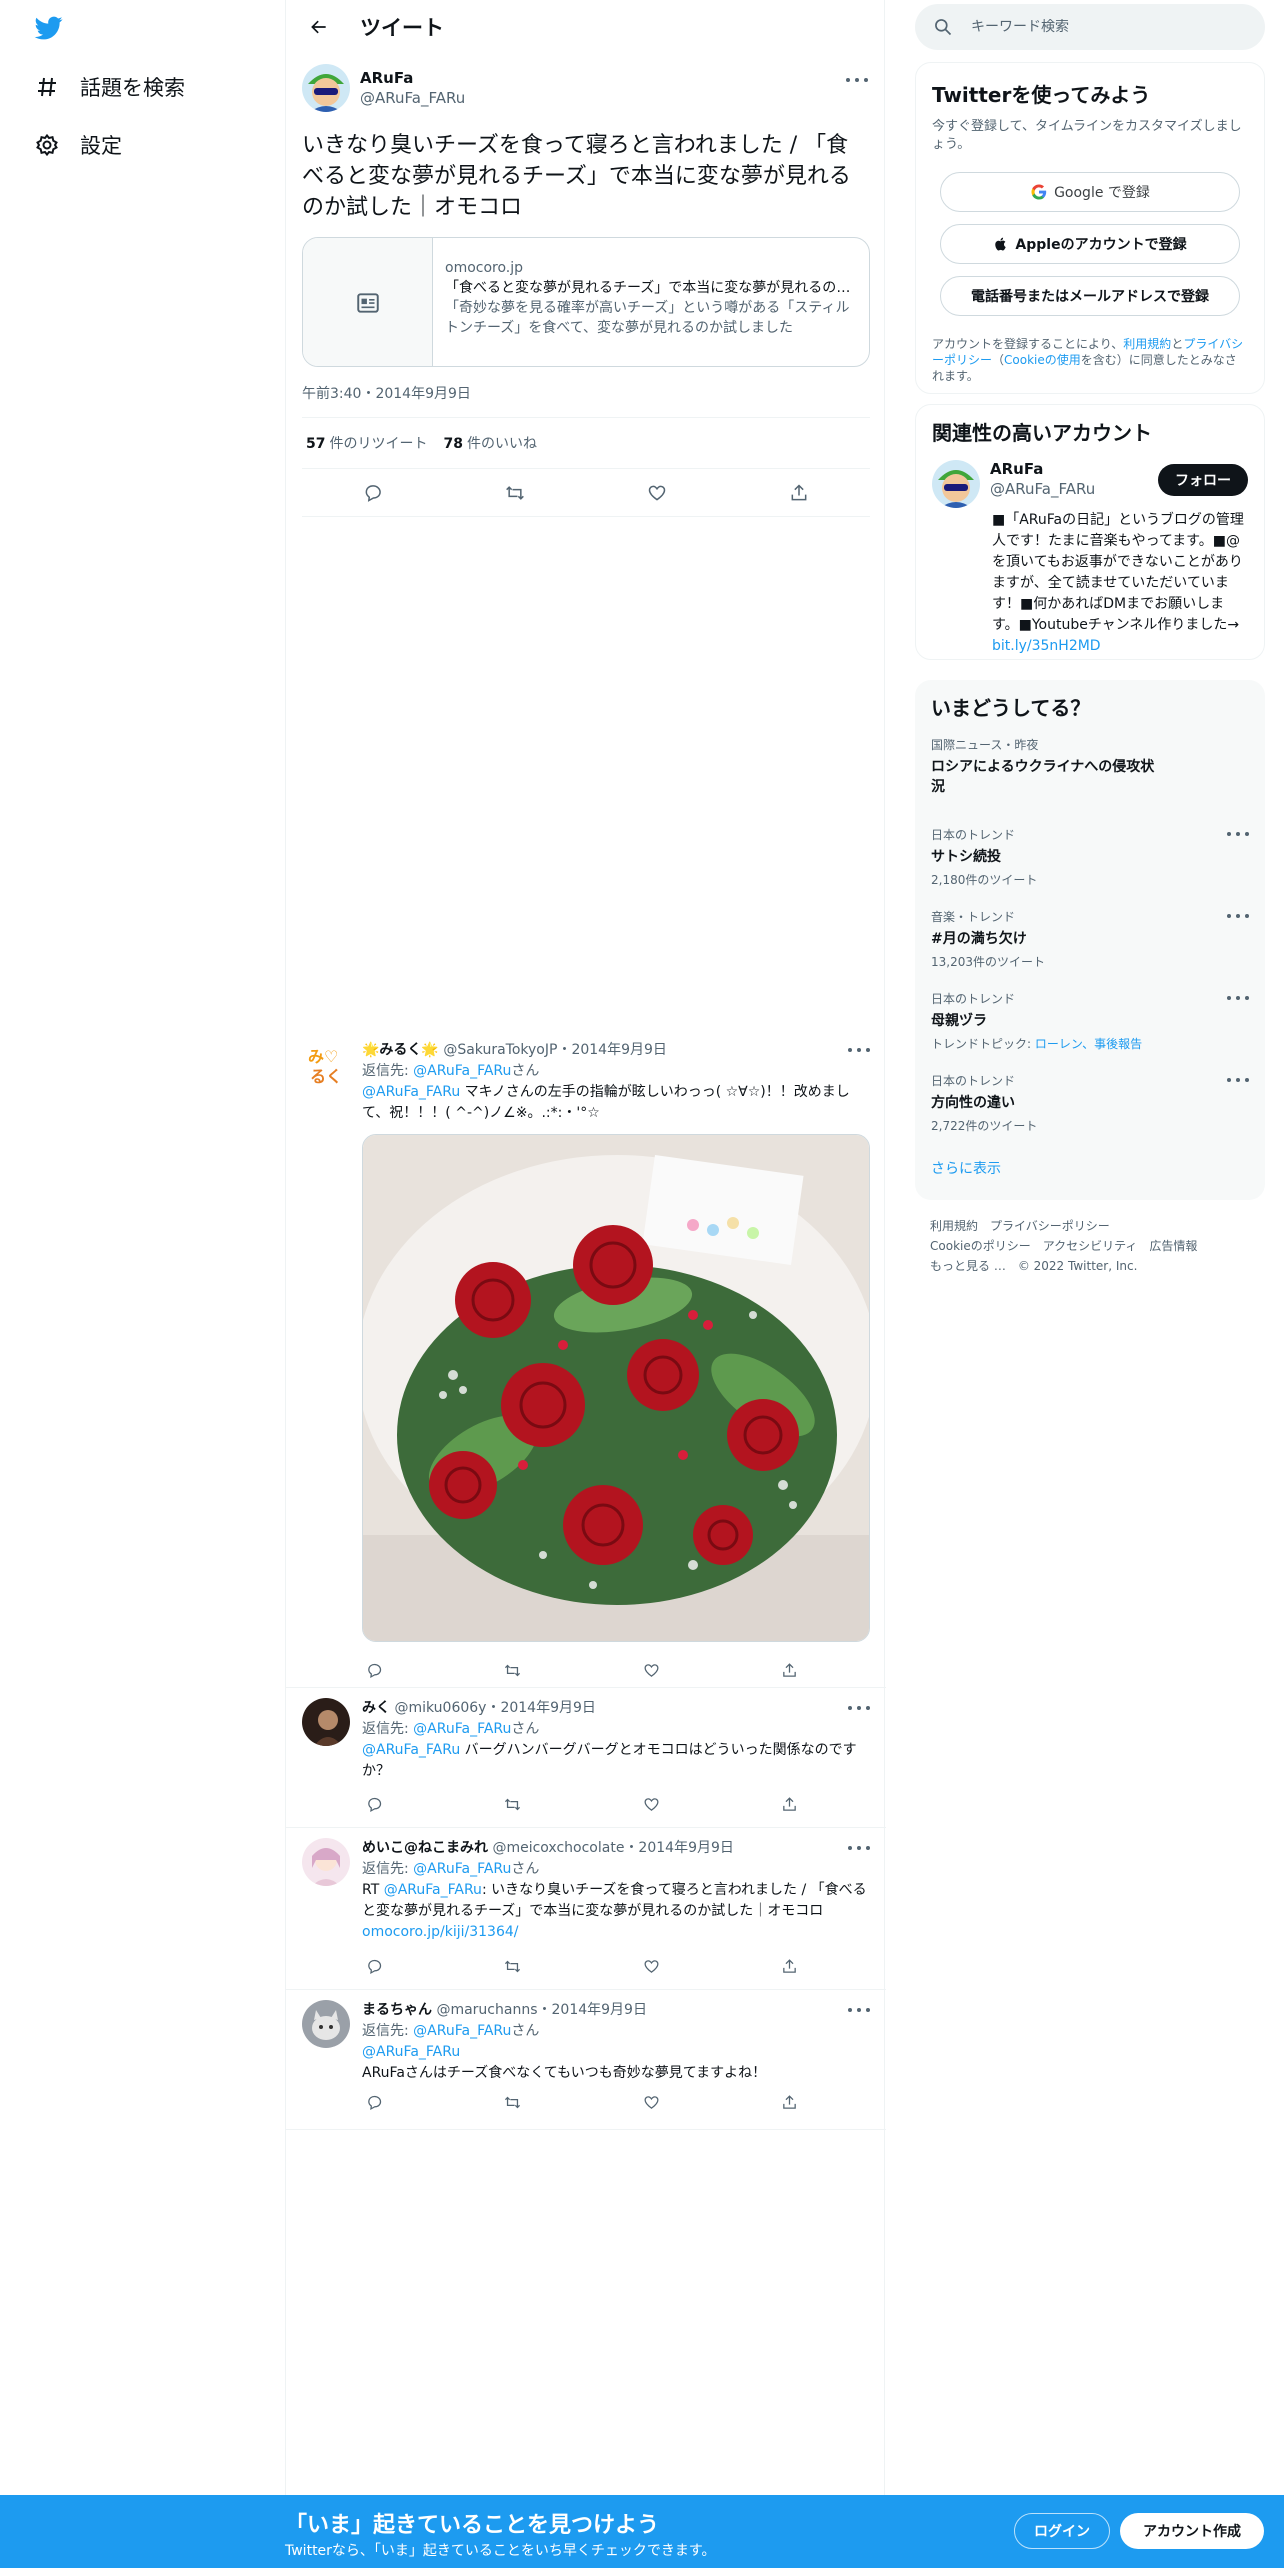 The width and height of the screenshot is (1284, 2568). I want to click on trend-topic: #月の満ち欠け, so click(979, 939).